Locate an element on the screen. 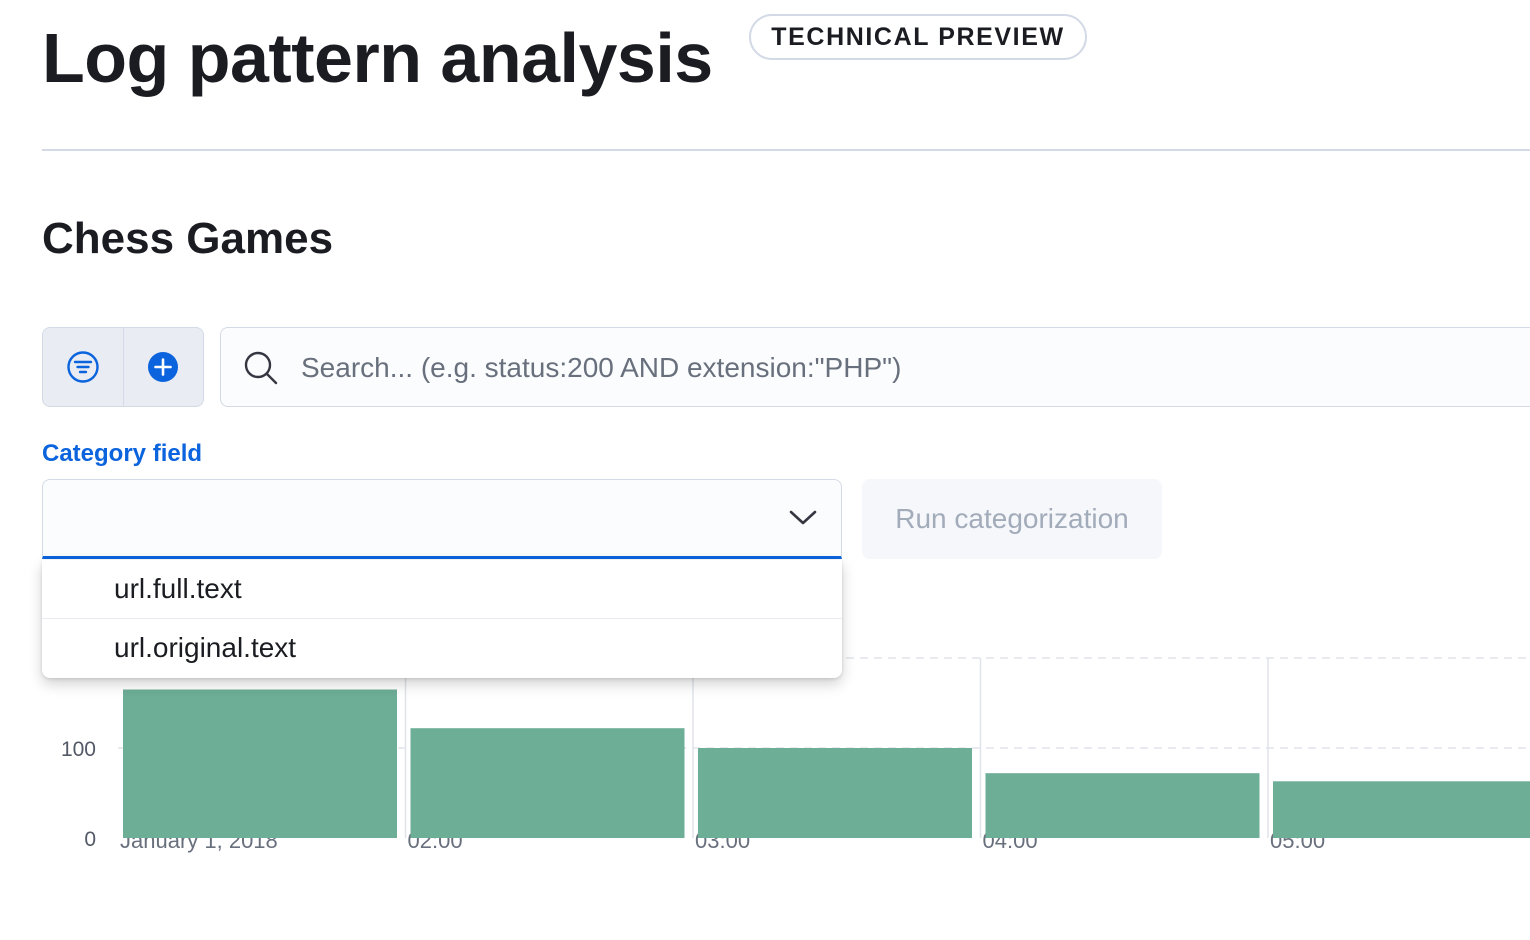 The height and width of the screenshot is (940, 1530). page-title: Log pattern analysis is located at coordinates (377, 58).